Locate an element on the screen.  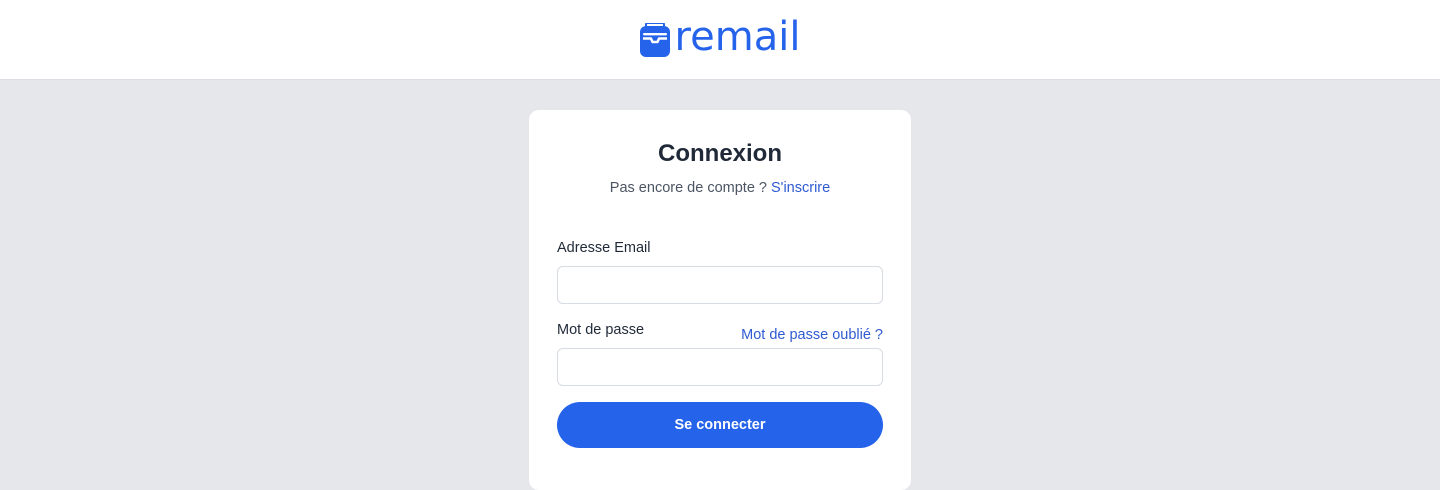
mailbox-icon is located at coordinates (654, 39).